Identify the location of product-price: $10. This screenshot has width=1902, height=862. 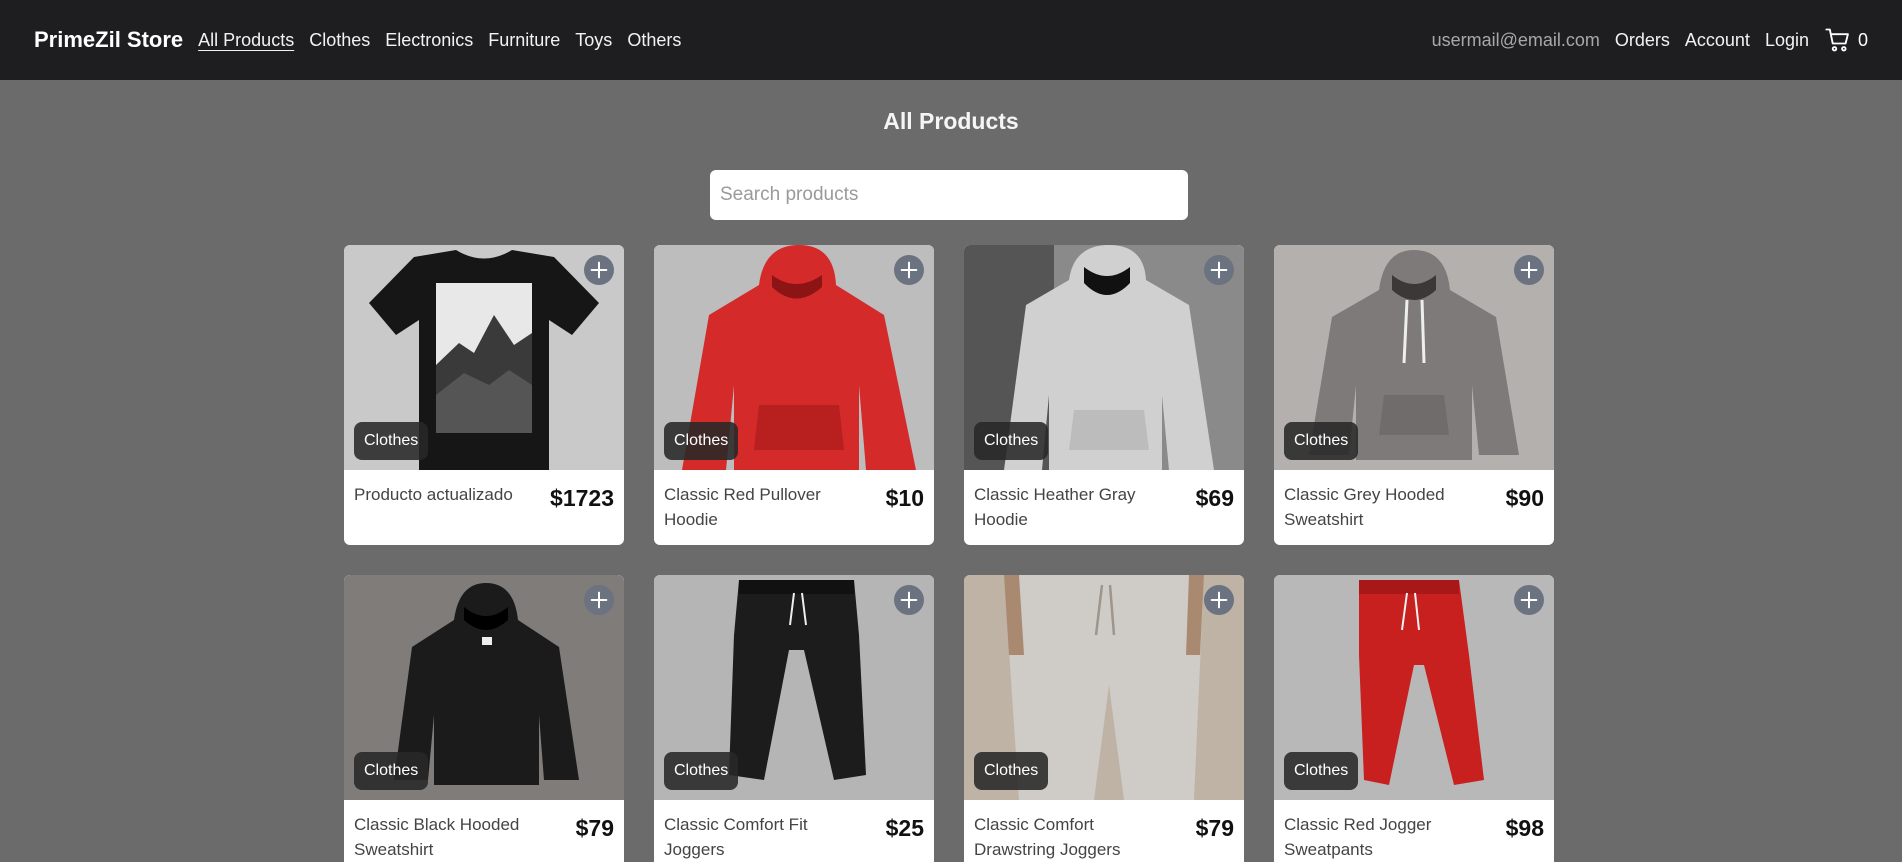
(904, 498).